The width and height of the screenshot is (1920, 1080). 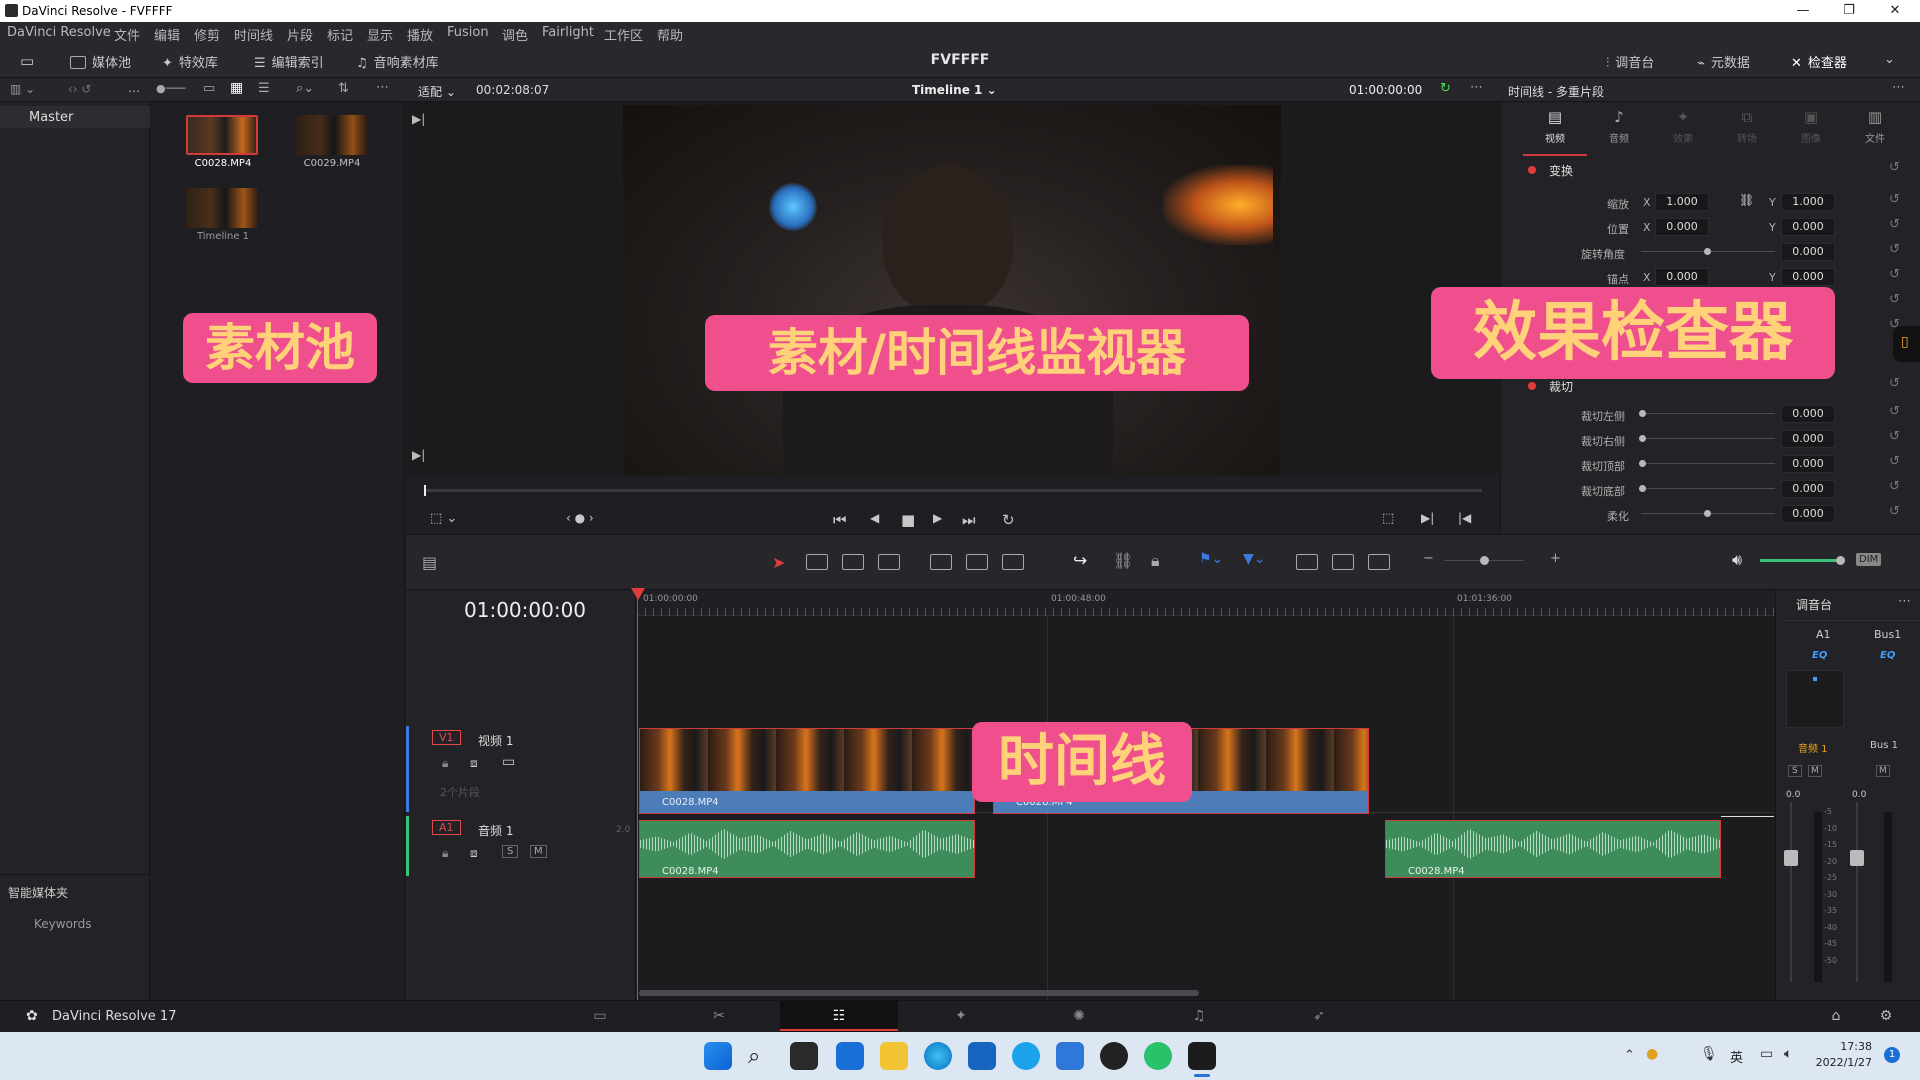 I want to click on menu-fusion: Fusion, so click(x=468, y=32).